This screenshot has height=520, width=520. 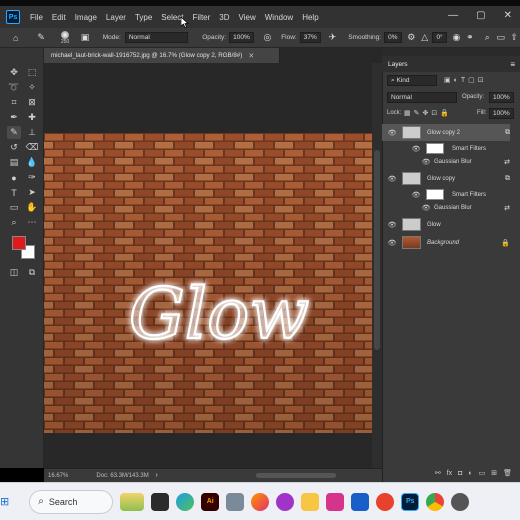 I want to click on gradient-tool-icon: ▤, so click(x=14, y=162).